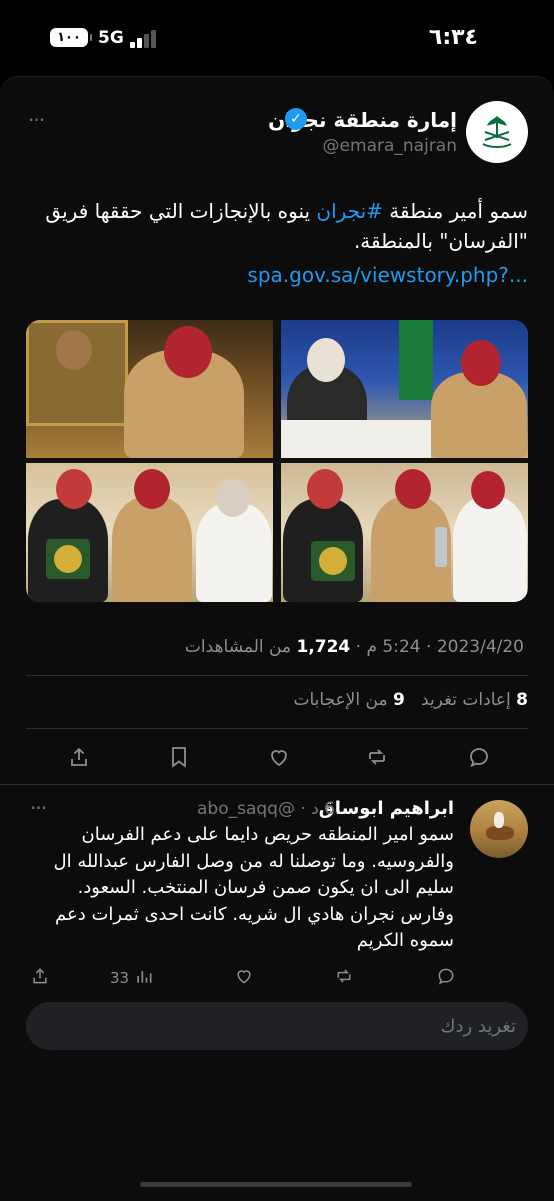  What do you see at coordinates (410, 700) in the screenshot?
I see `engagement-stats: 8 إعادات تغريد 9 من الإعجابات` at bounding box center [410, 700].